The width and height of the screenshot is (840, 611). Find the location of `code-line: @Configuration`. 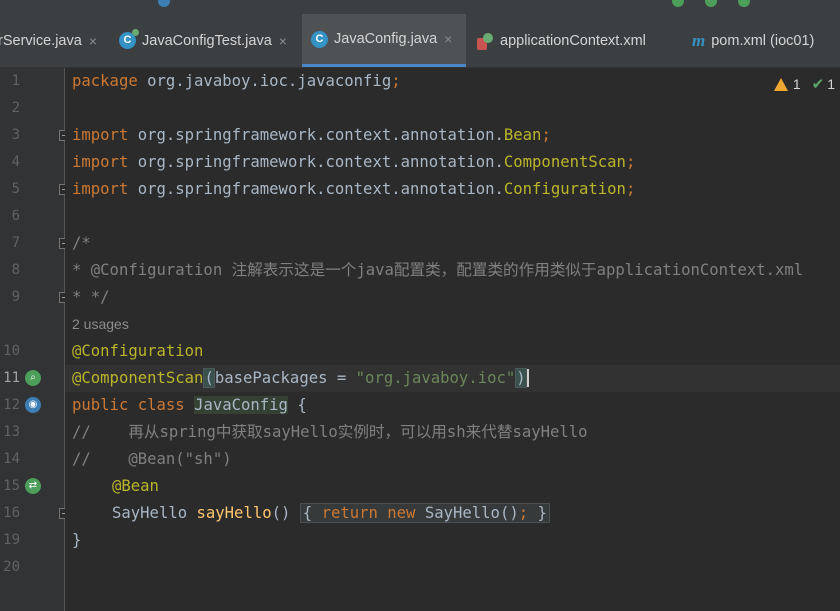

code-line: @Configuration is located at coordinates (138, 351).